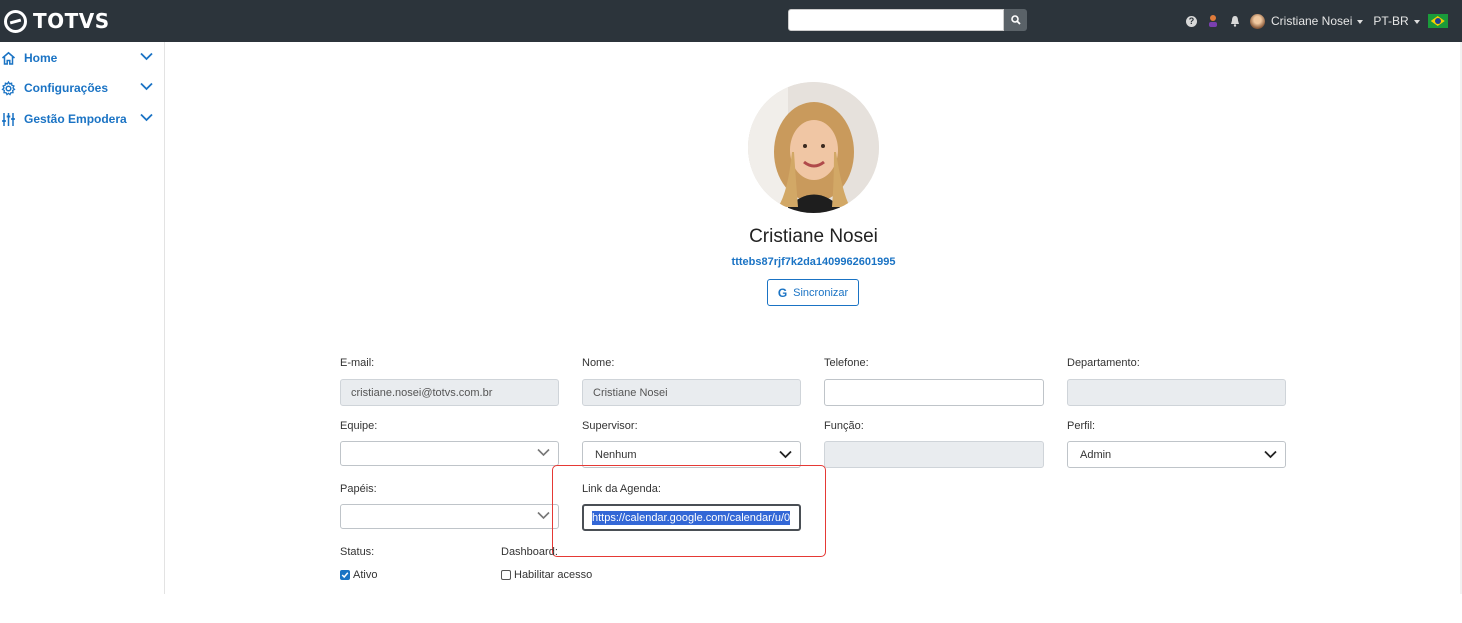 This screenshot has height=623, width=1462. What do you see at coordinates (630, 392) in the screenshot?
I see `nome-value: Cristiane Nosei` at bounding box center [630, 392].